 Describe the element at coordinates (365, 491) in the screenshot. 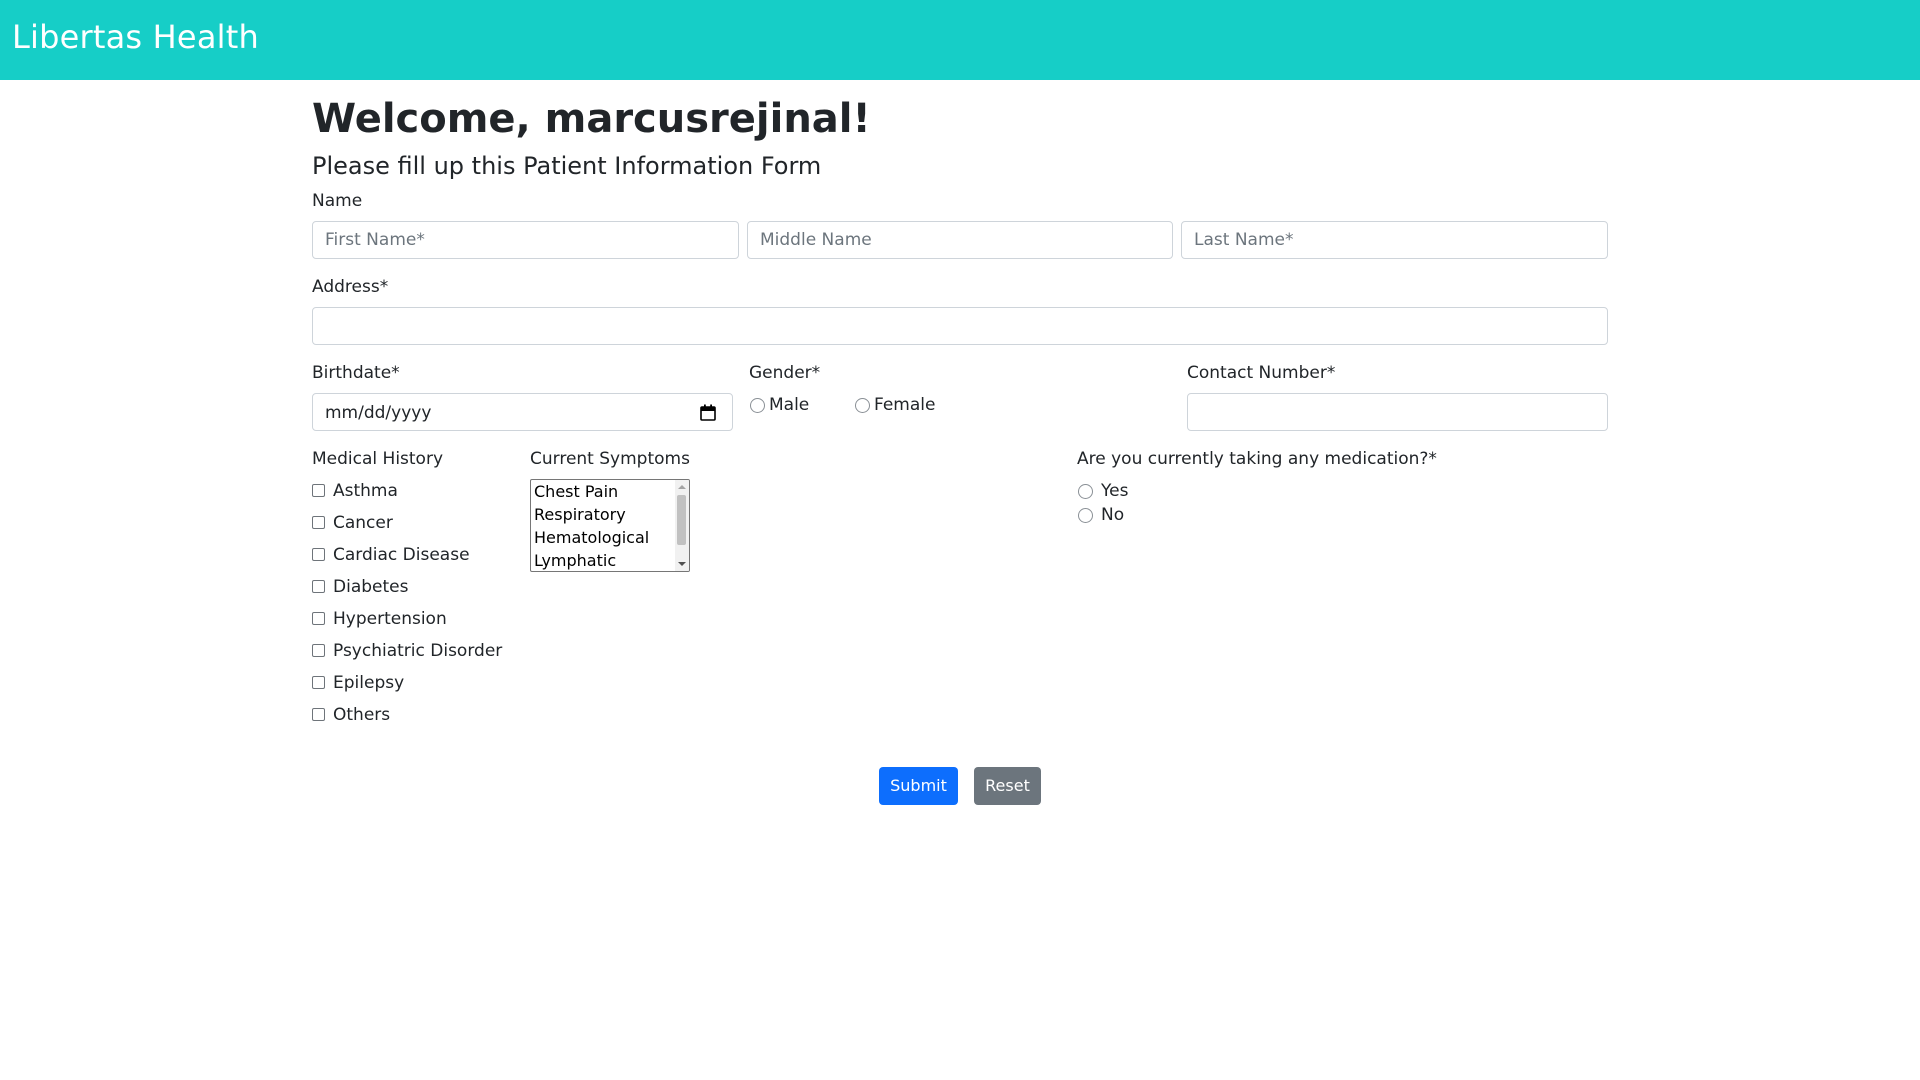

I see `asthma-label: Asthma` at that location.